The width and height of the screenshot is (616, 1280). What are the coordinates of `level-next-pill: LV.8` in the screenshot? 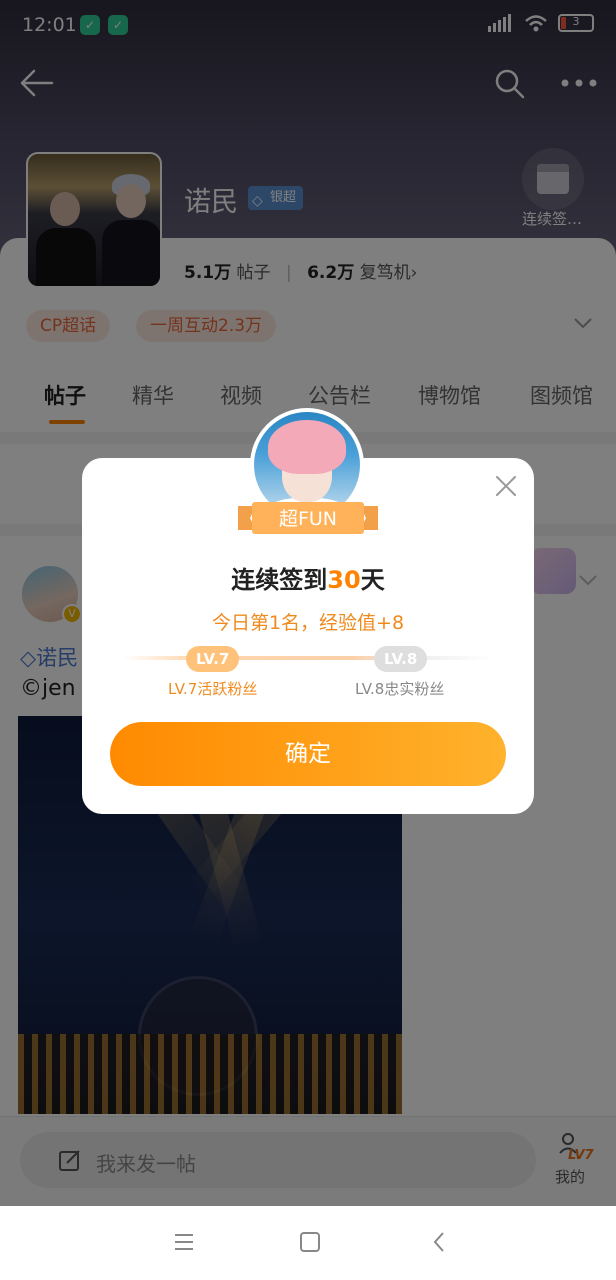 It's located at (401, 659).